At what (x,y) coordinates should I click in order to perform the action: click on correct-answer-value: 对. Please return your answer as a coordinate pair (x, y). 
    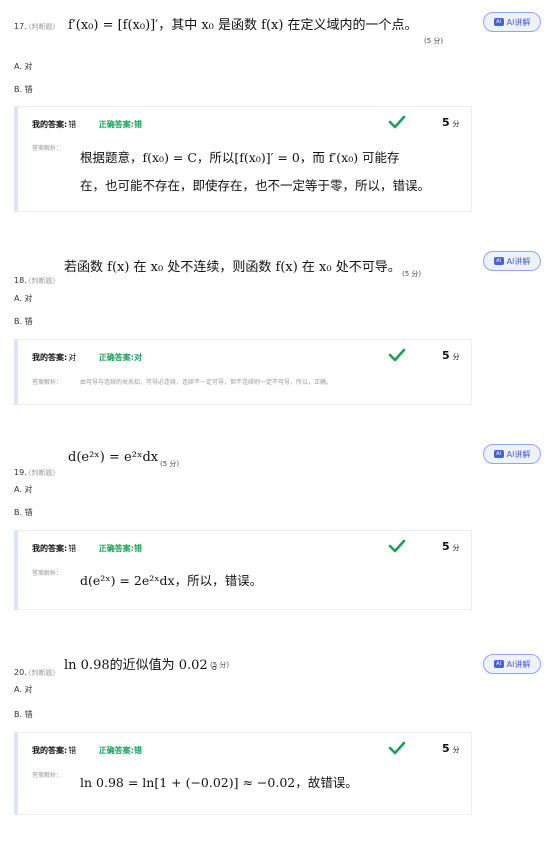
    Looking at the image, I should click on (137, 357).